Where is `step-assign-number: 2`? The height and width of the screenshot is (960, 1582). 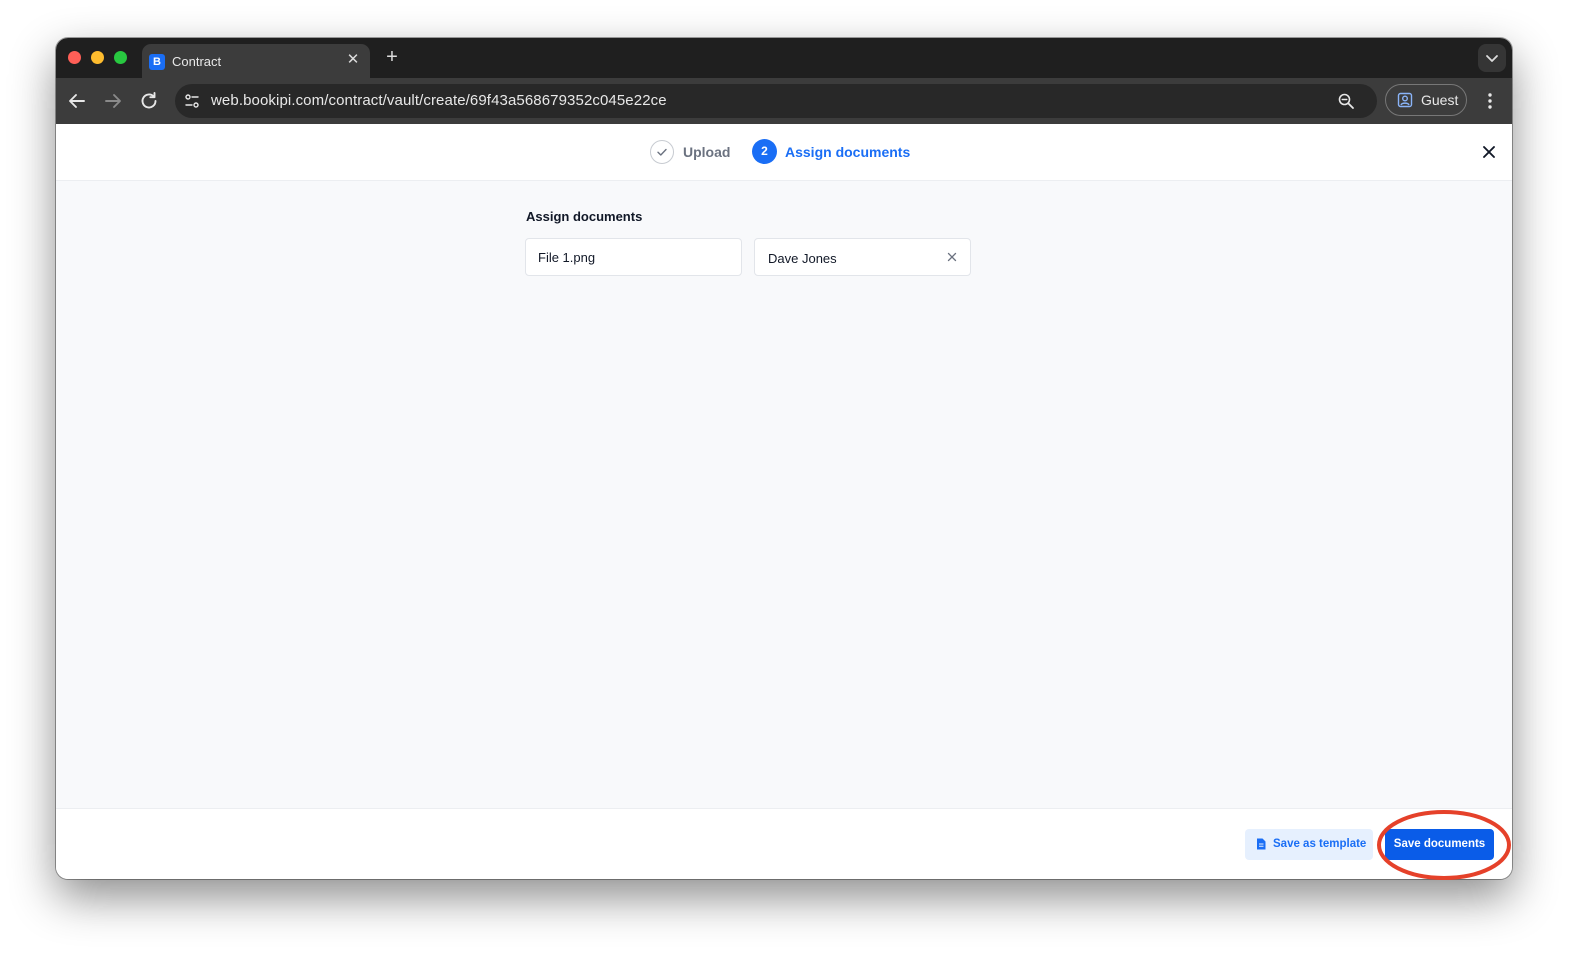
step-assign-number: 2 is located at coordinates (764, 151).